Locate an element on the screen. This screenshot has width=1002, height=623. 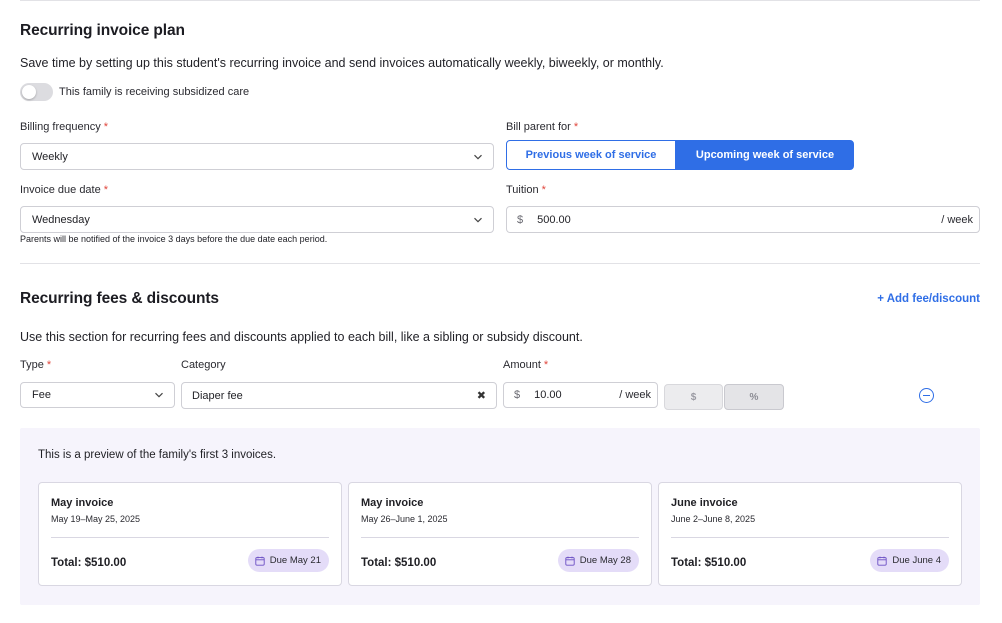
invoice-card-range: June 2–June 8, 2025 is located at coordinates (713, 519).